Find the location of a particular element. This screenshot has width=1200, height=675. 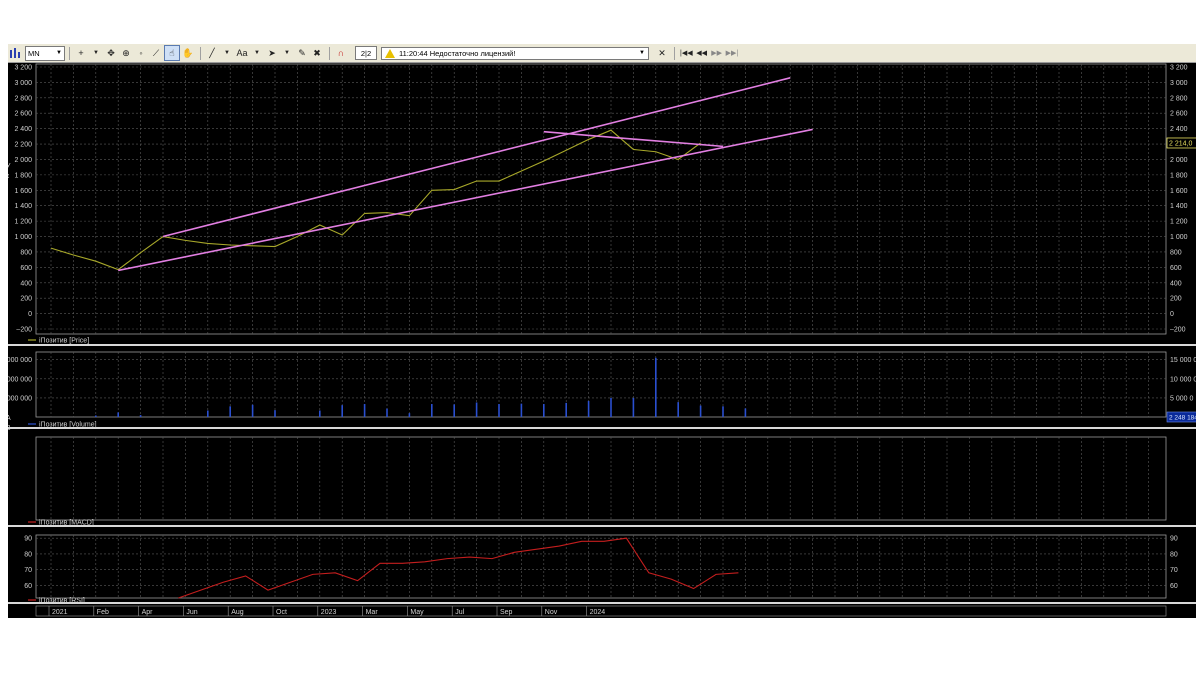

price-tick-label-right: 600 is located at coordinates (1176, 268).